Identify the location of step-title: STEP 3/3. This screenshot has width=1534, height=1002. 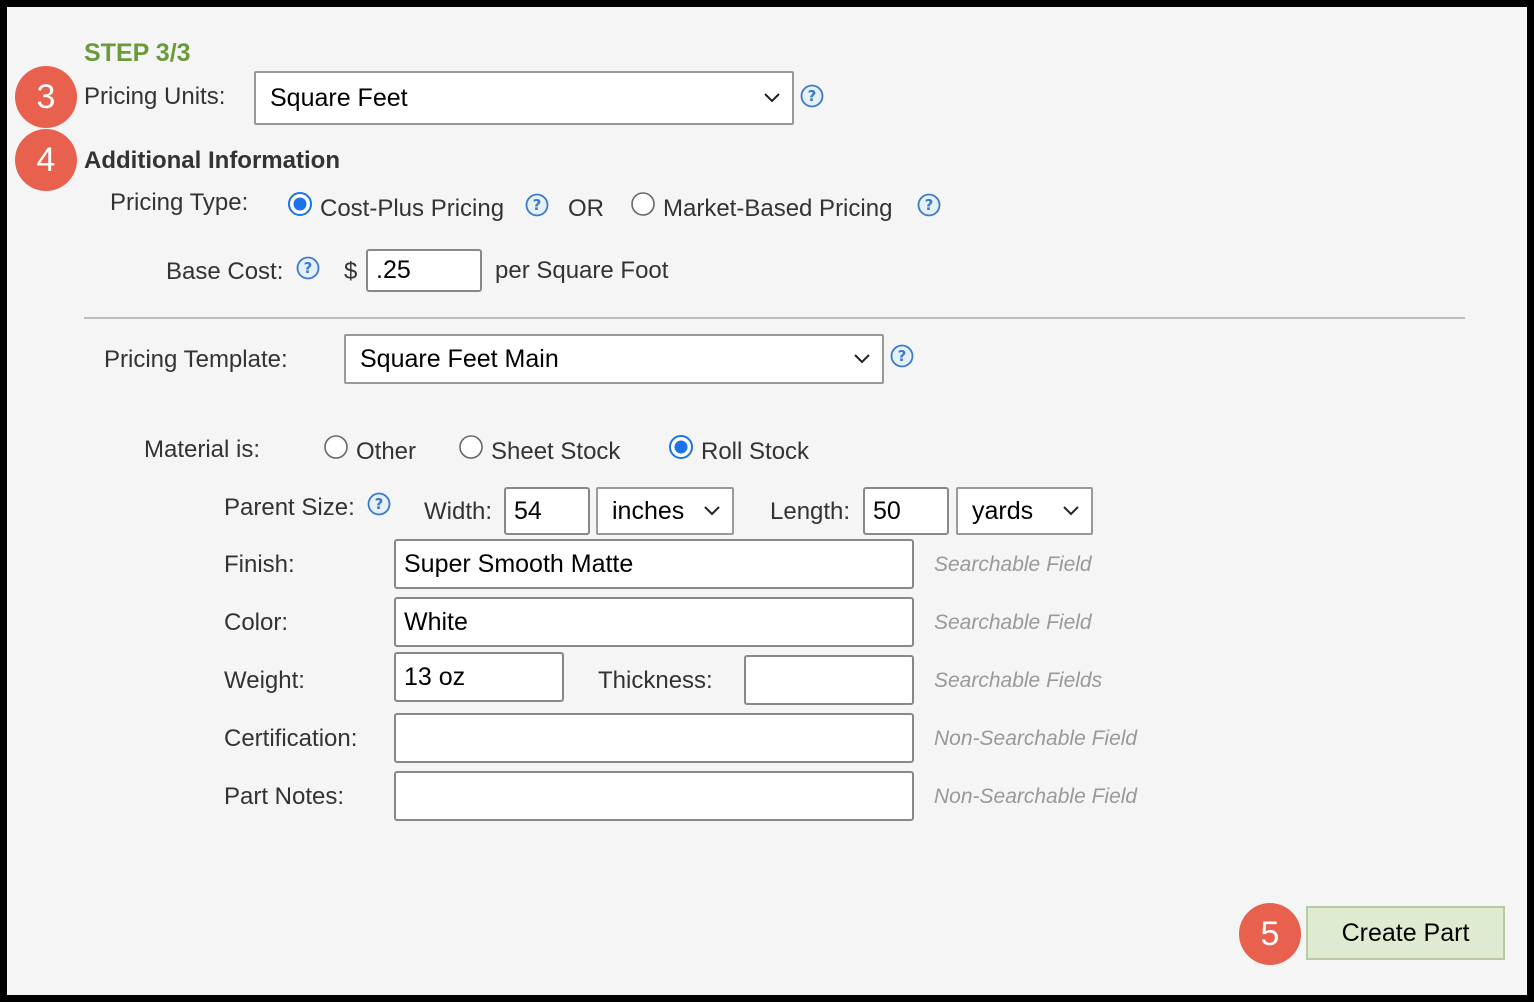
(137, 53).